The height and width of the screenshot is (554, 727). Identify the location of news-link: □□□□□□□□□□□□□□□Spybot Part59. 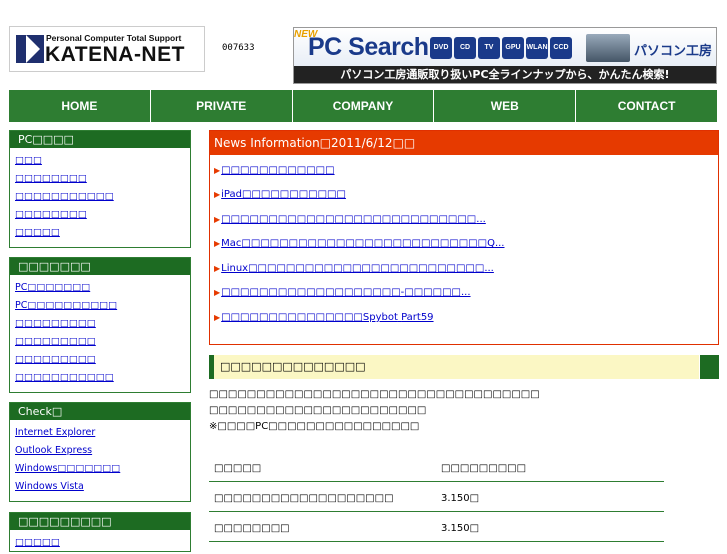
(327, 317).